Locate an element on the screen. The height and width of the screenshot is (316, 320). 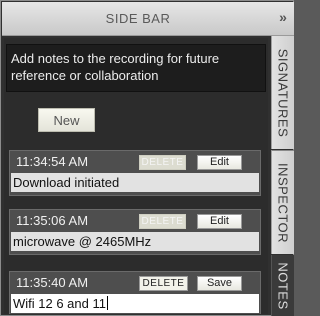
note-timestamp: 11:34:54 AM is located at coordinates (52, 161).